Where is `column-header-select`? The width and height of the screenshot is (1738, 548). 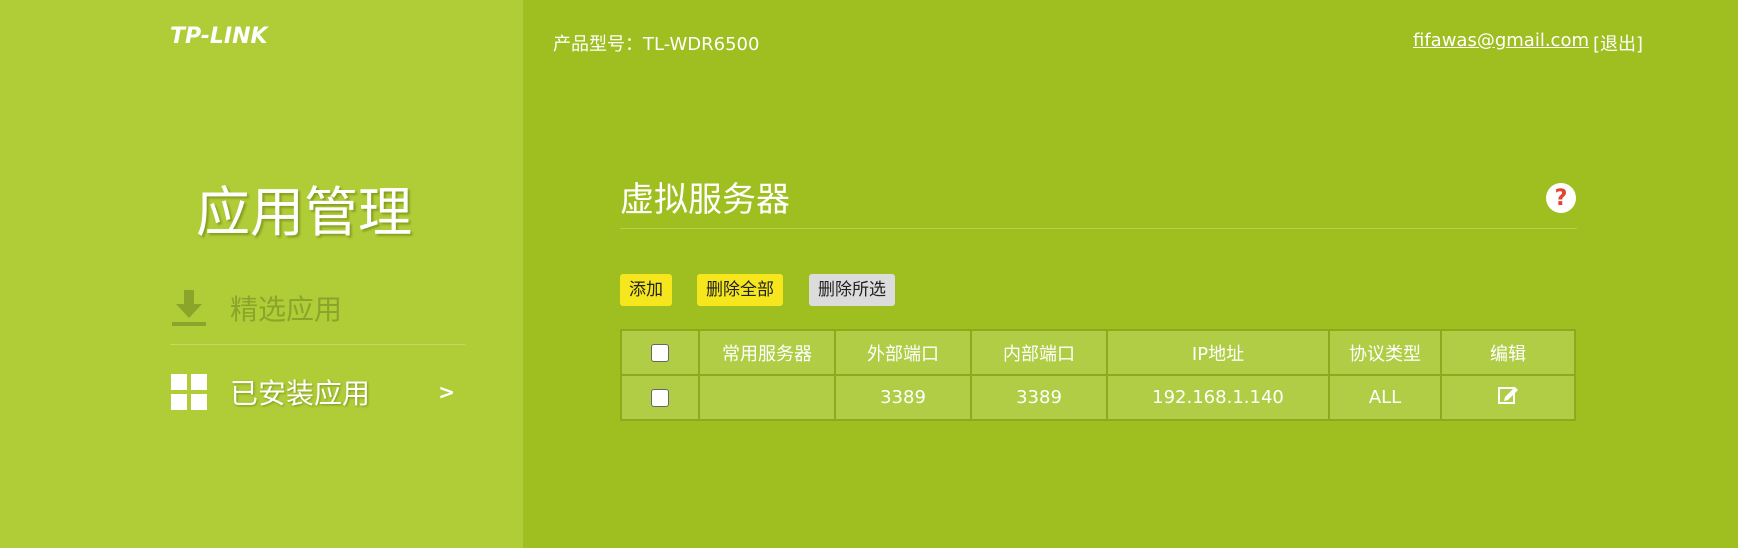
column-header-select is located at coordinates (660, 352).